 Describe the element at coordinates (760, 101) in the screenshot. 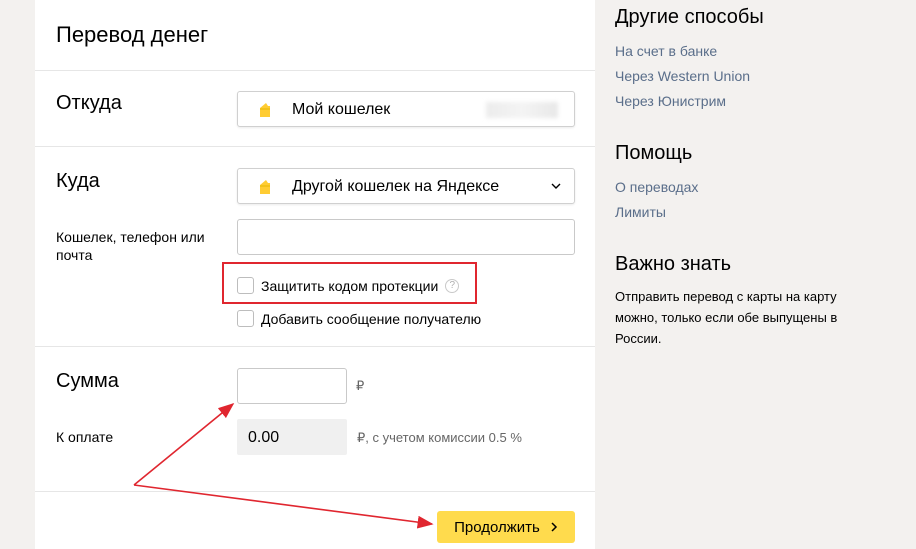

I see `link-unistream: Через Юнистрим` at that location.